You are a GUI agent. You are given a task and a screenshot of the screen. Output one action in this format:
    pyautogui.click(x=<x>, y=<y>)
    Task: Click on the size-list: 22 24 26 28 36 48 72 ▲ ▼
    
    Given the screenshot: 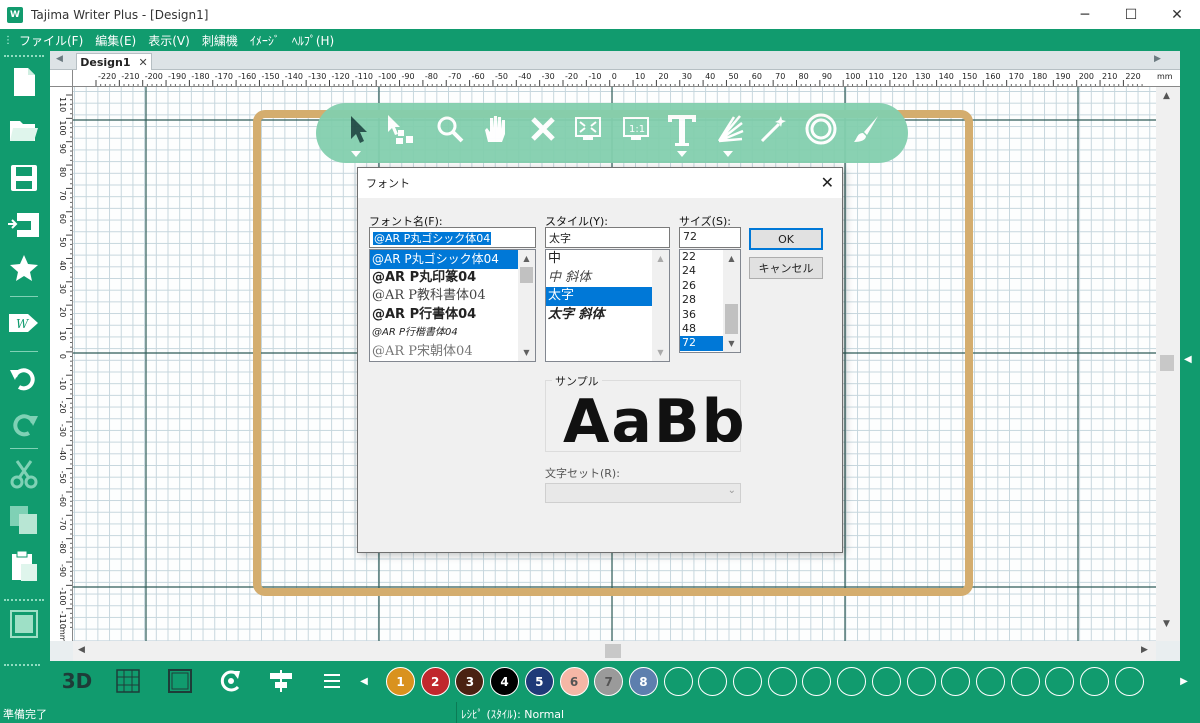 What is the action you would take?
    pyautogui.click(x=710, y=301)
    